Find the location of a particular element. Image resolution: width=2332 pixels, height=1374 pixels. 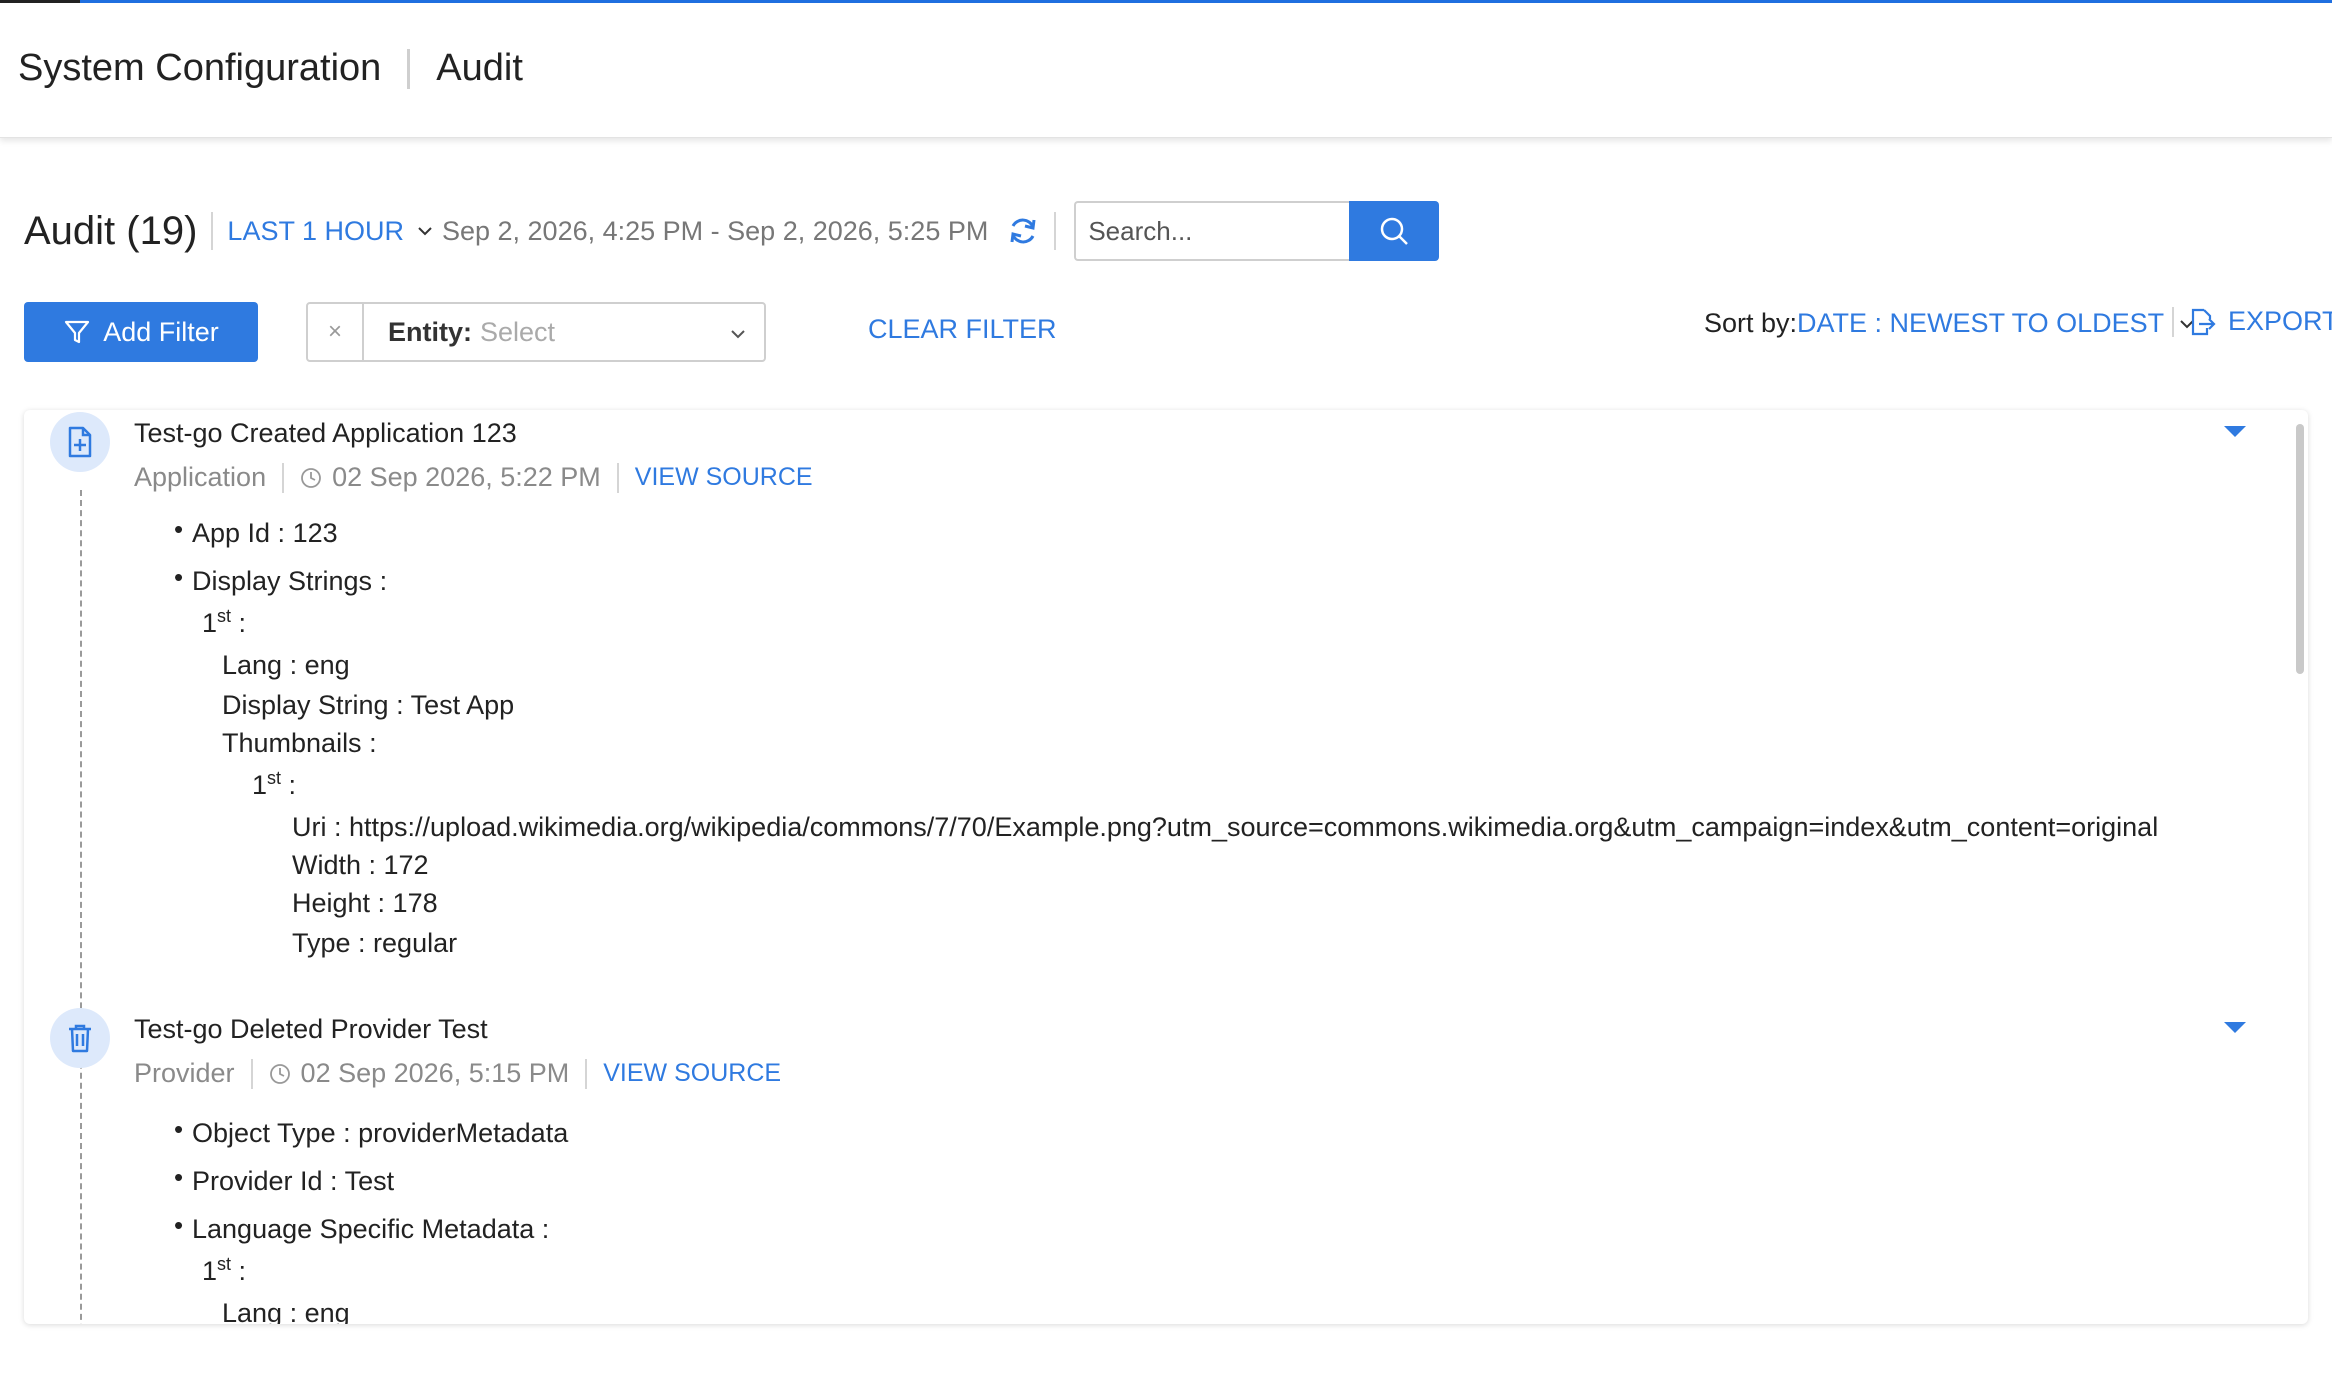

entity-clear-button: × is located at coordinates (336, 332).